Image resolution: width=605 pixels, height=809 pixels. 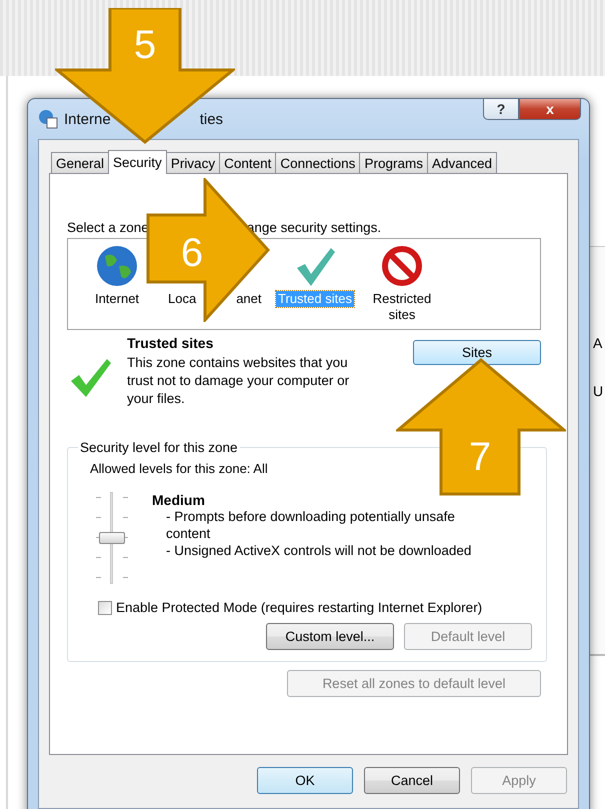 I want to click on zone-item: Restricted sites, so click(x=402, y=307).